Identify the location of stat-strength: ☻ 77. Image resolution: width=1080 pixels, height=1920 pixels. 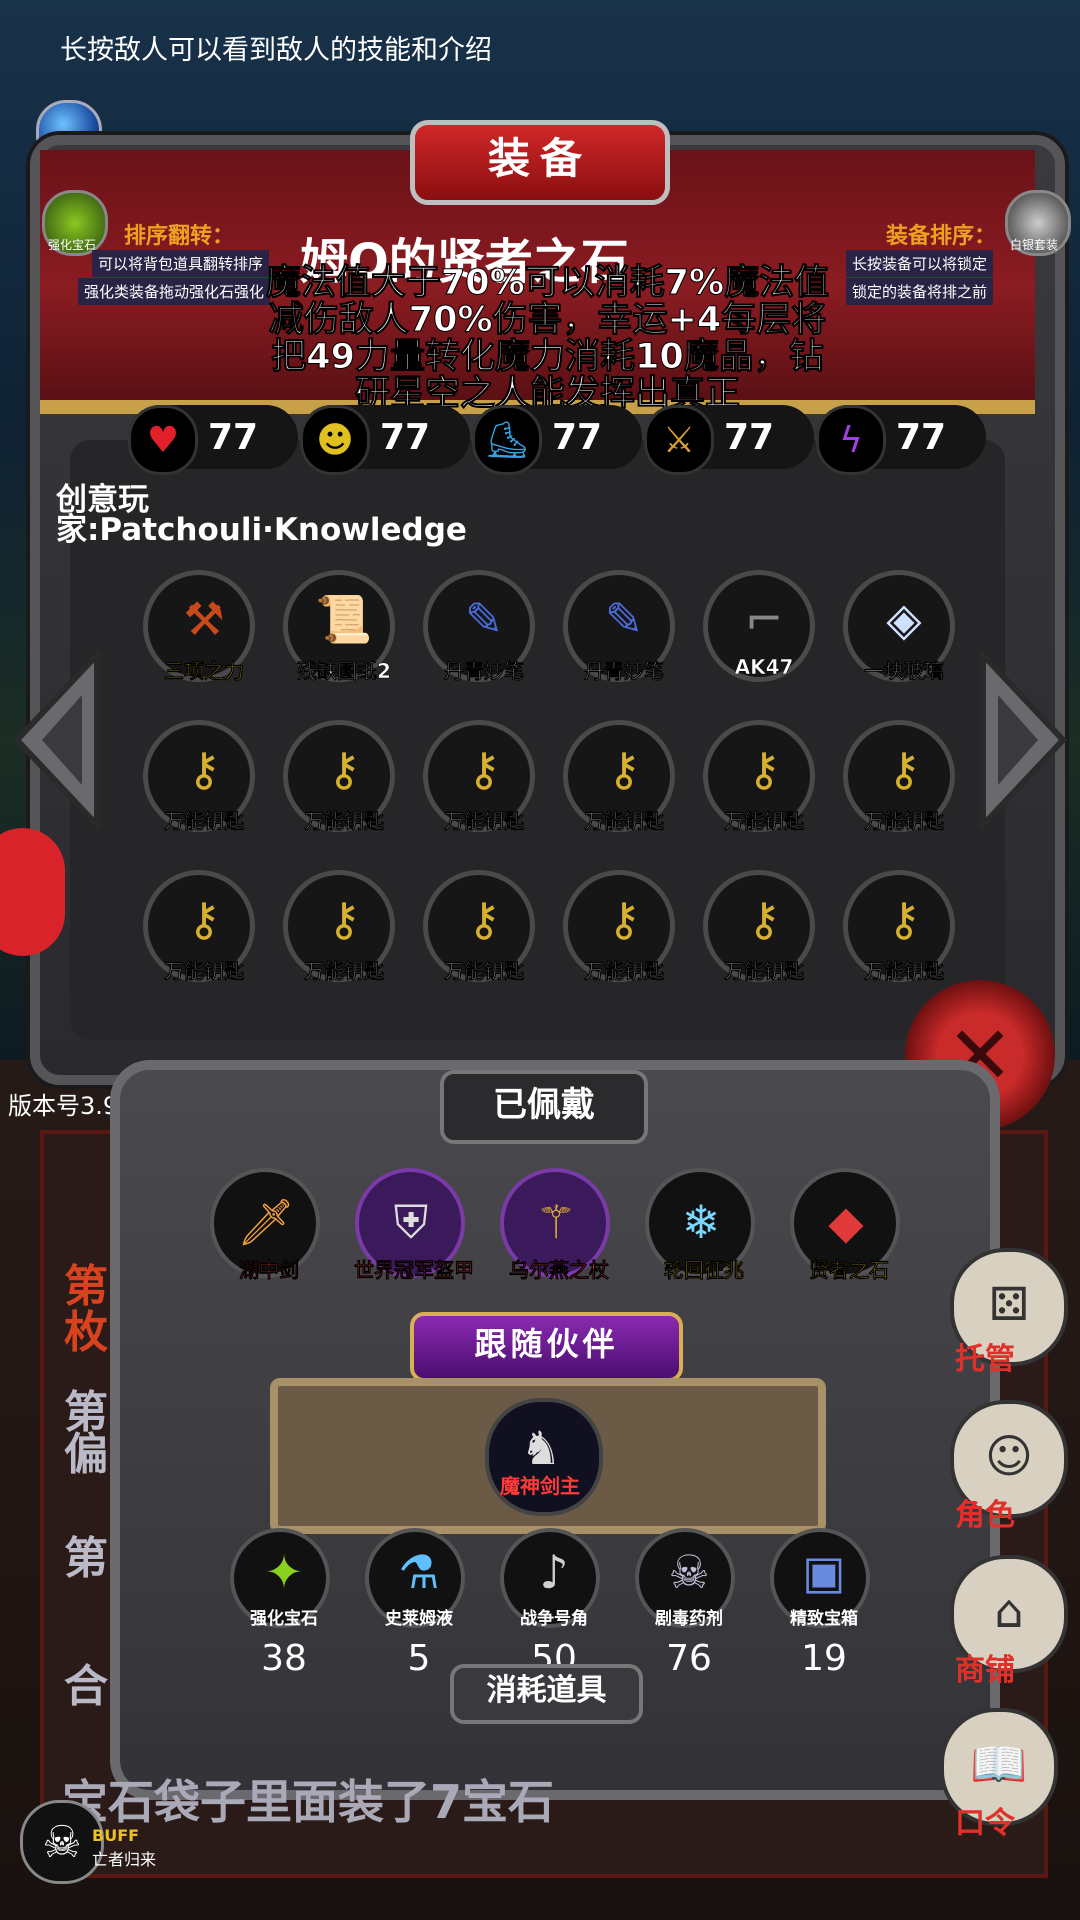
(385, 440).